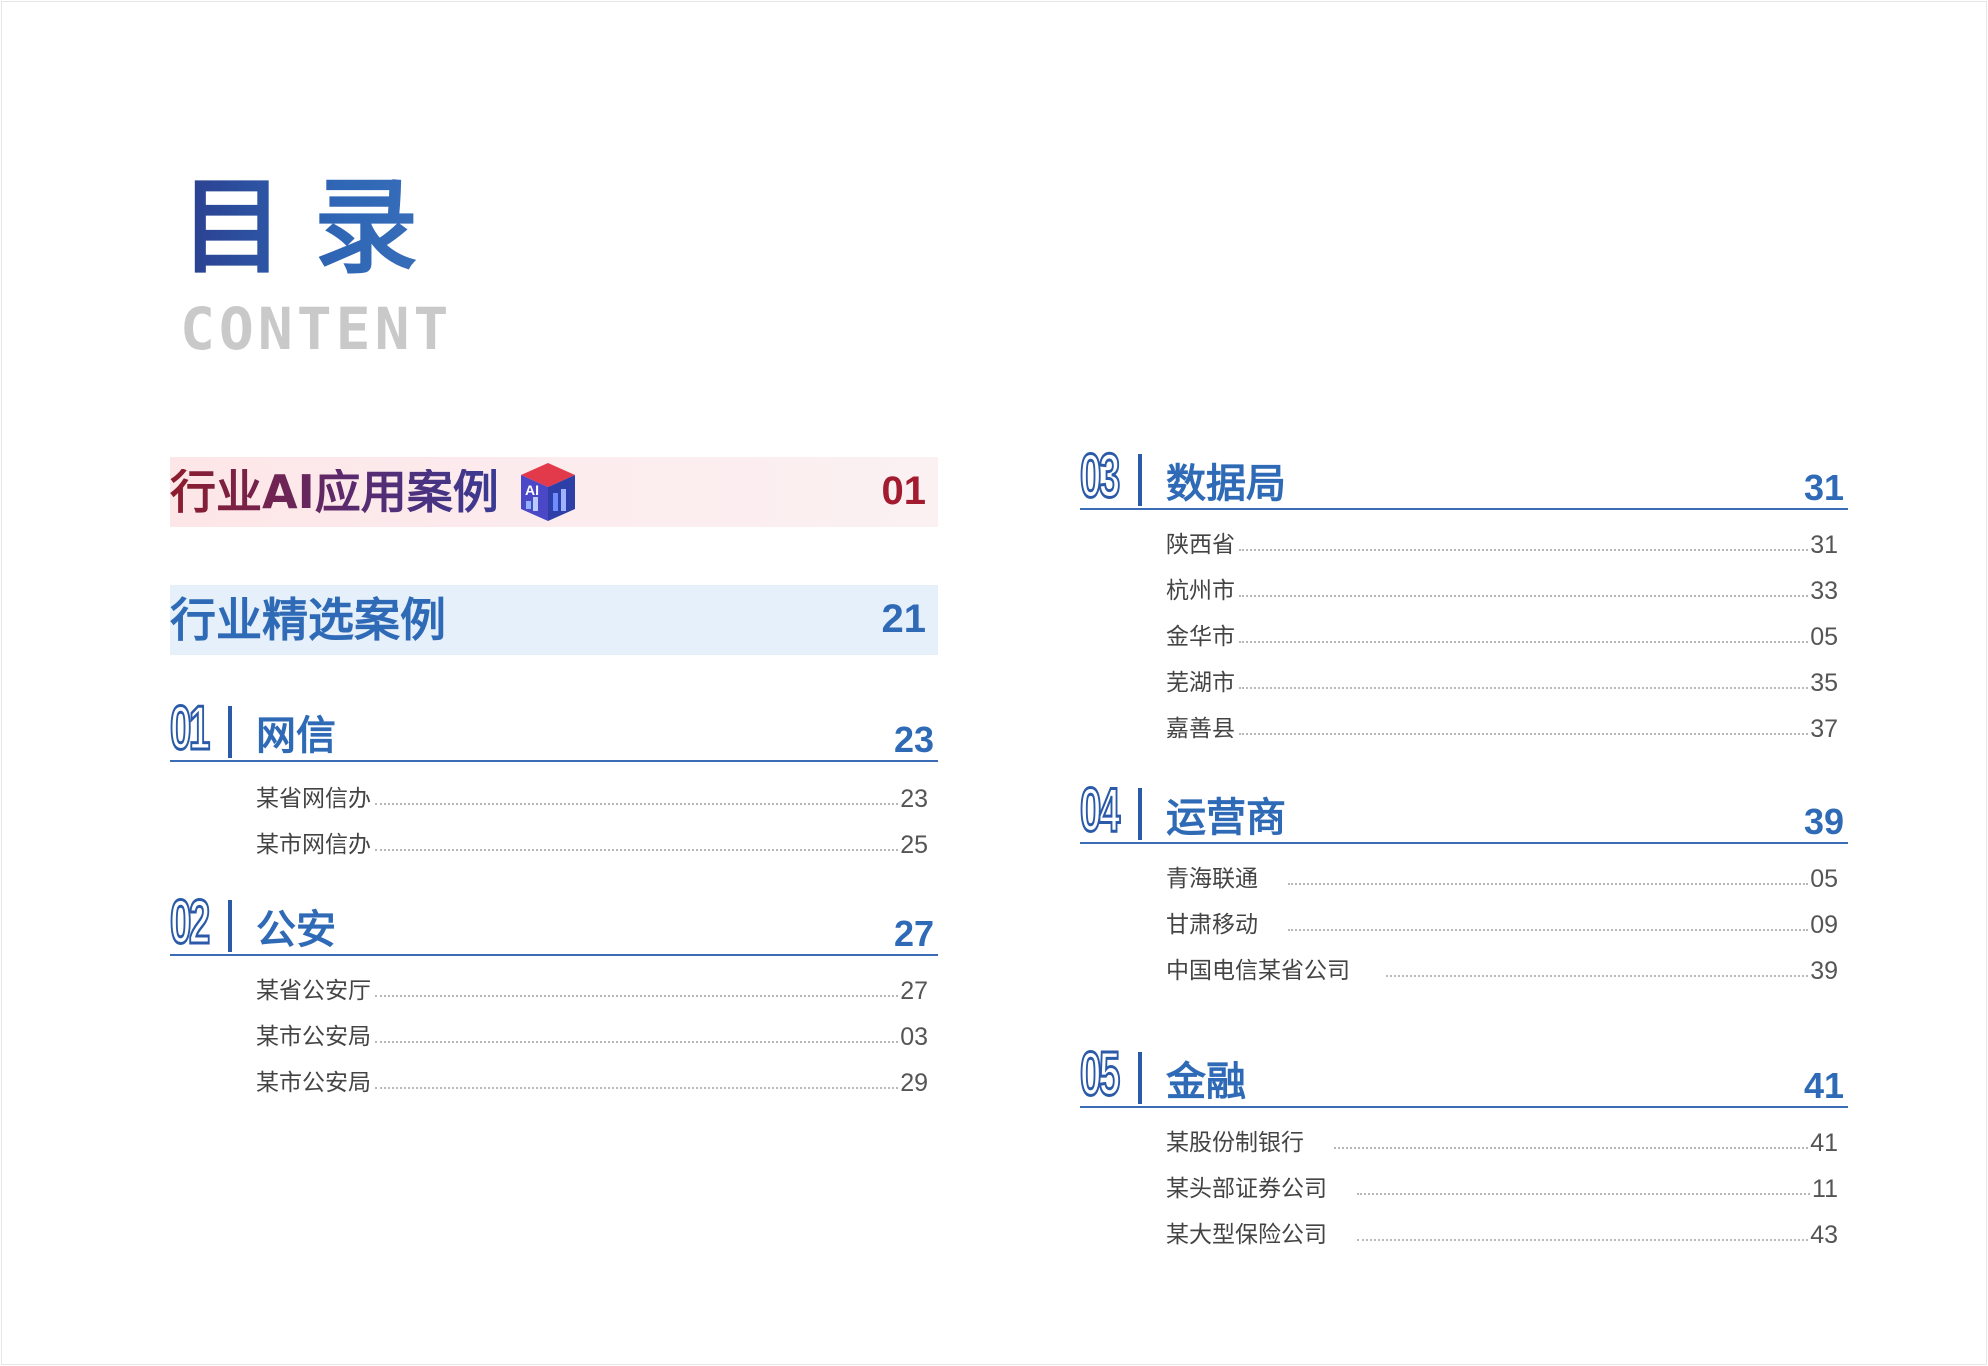  Describe the element at coordinates (592, 1083) in the screenshot. I see `toc-item: 某市公安局 29` at that location.